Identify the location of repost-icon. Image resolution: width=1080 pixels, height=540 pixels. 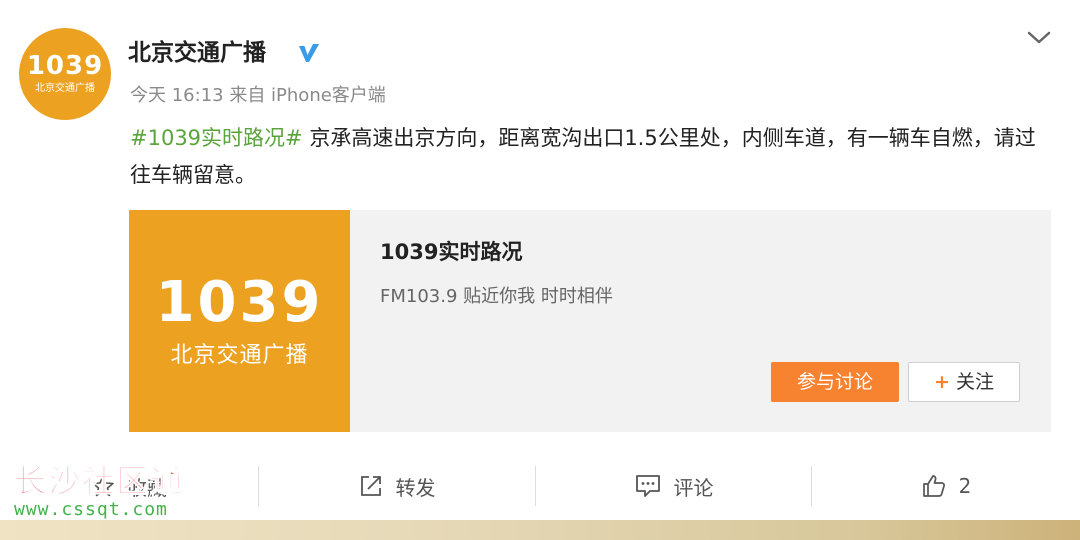
(370, 486).